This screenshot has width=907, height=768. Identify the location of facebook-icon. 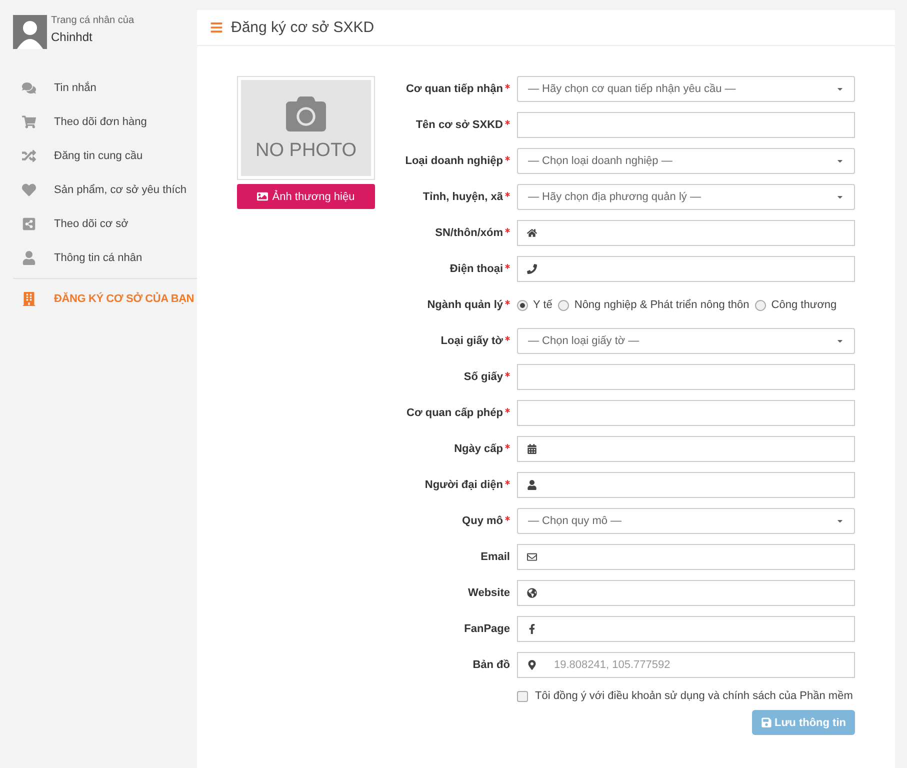
(532, 629).